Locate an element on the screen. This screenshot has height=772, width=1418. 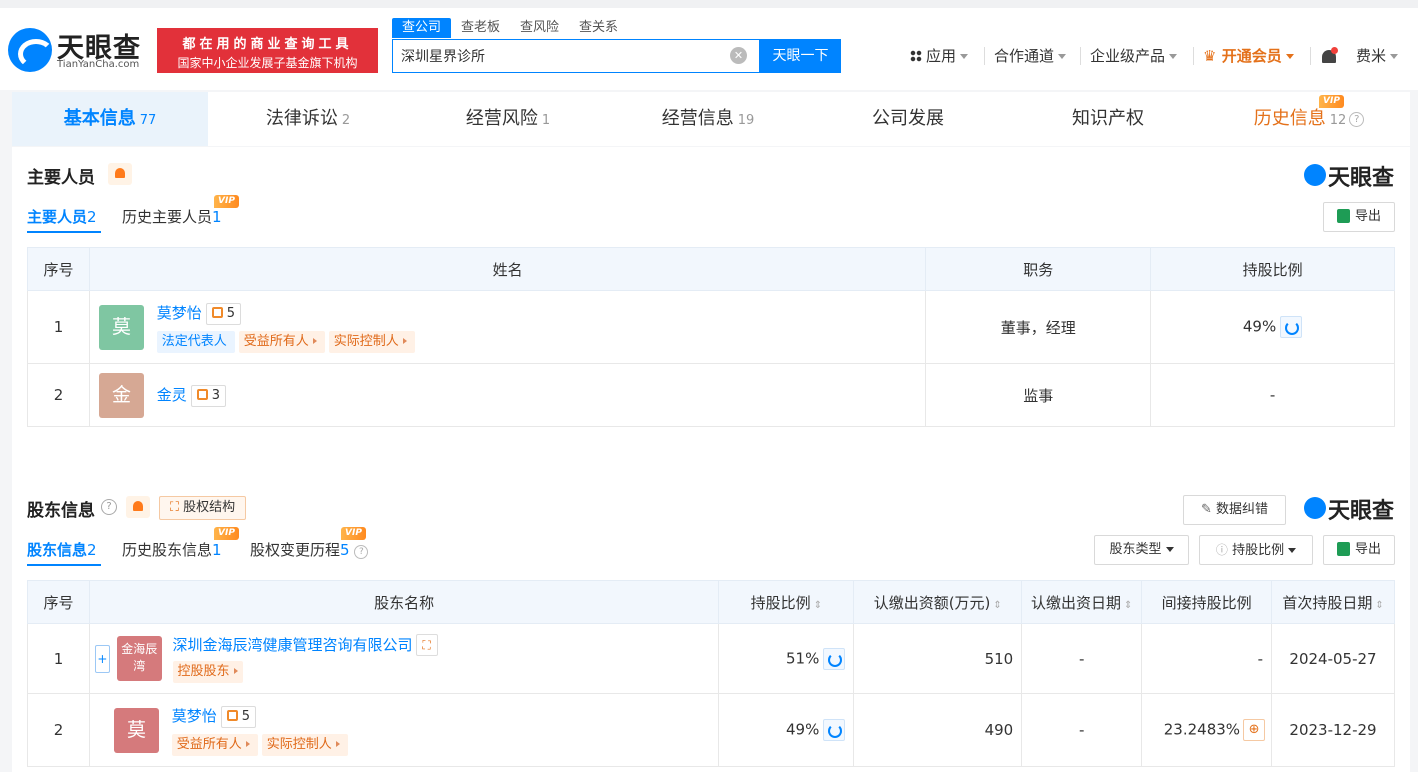
date-cell: - is located at coordinates (1082, 730).